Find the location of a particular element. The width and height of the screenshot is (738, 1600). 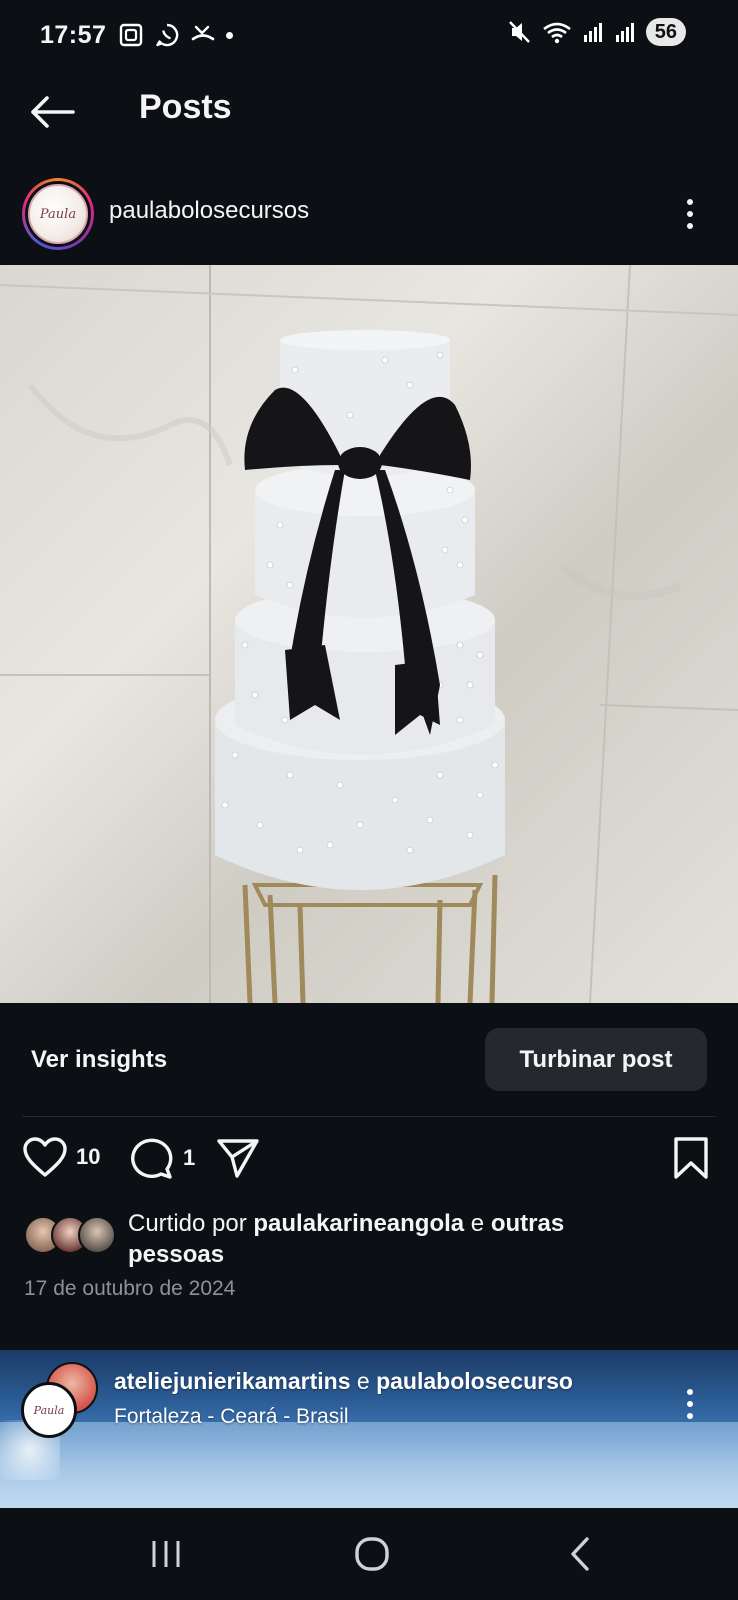

status-notification-icons is located at coordinates (176, 35).